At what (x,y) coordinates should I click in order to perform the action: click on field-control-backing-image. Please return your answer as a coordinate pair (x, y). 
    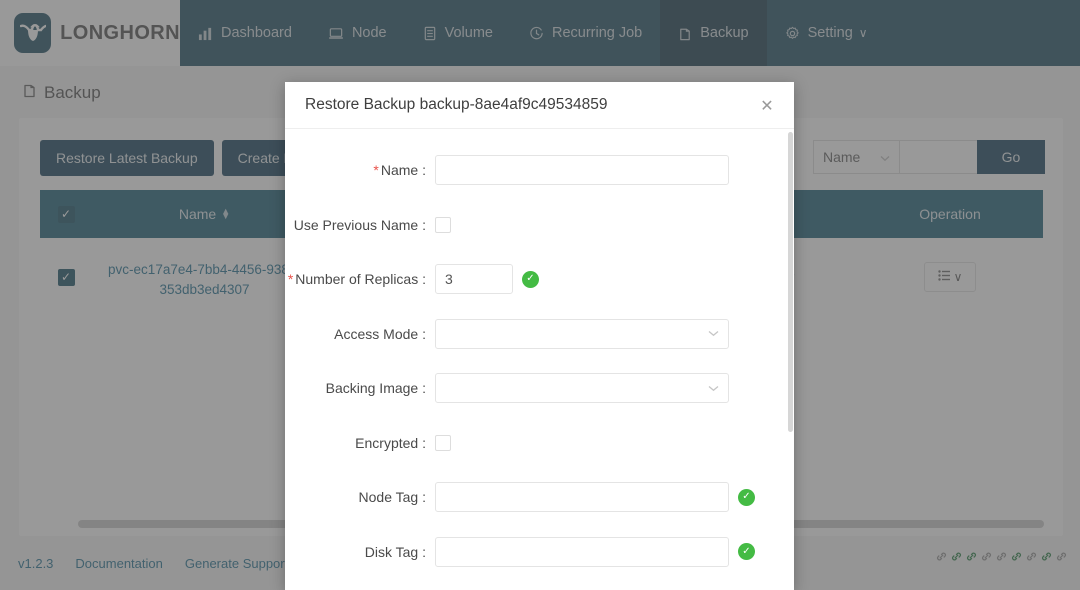
    Looking at the image, I should click on (582, 388).